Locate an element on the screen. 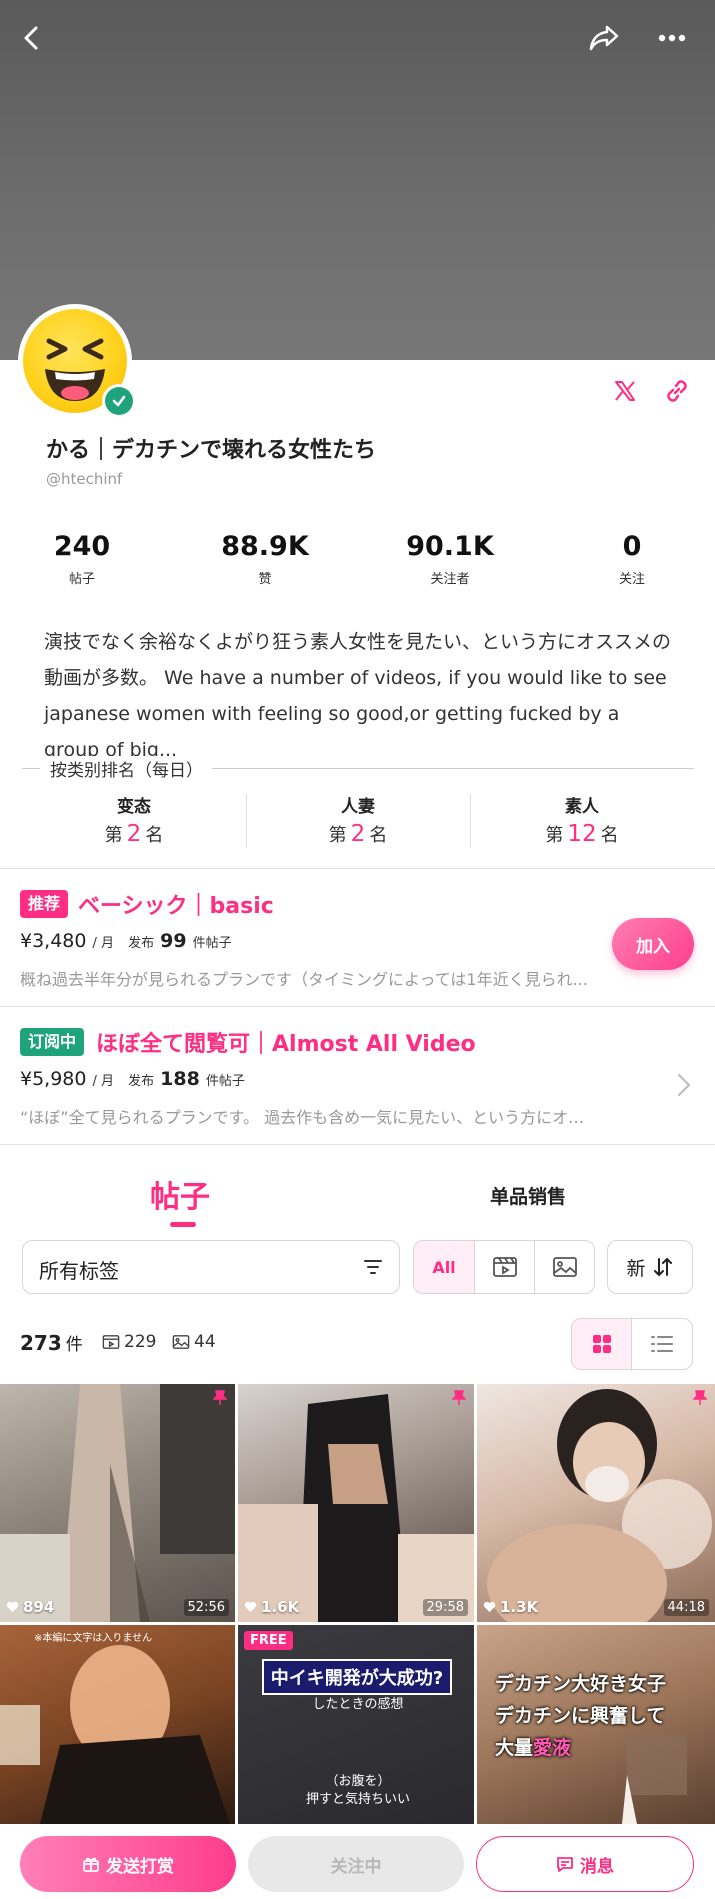 The image size is (715, 1899). stat-label: 关注者 is located at coordinates (450, 579).